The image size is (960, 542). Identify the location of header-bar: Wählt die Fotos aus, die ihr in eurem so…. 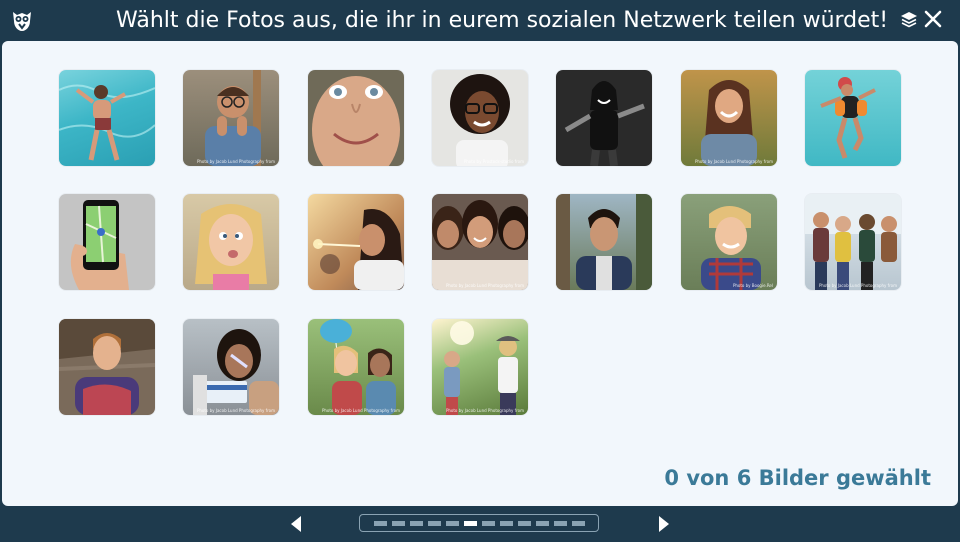
(480, 20).